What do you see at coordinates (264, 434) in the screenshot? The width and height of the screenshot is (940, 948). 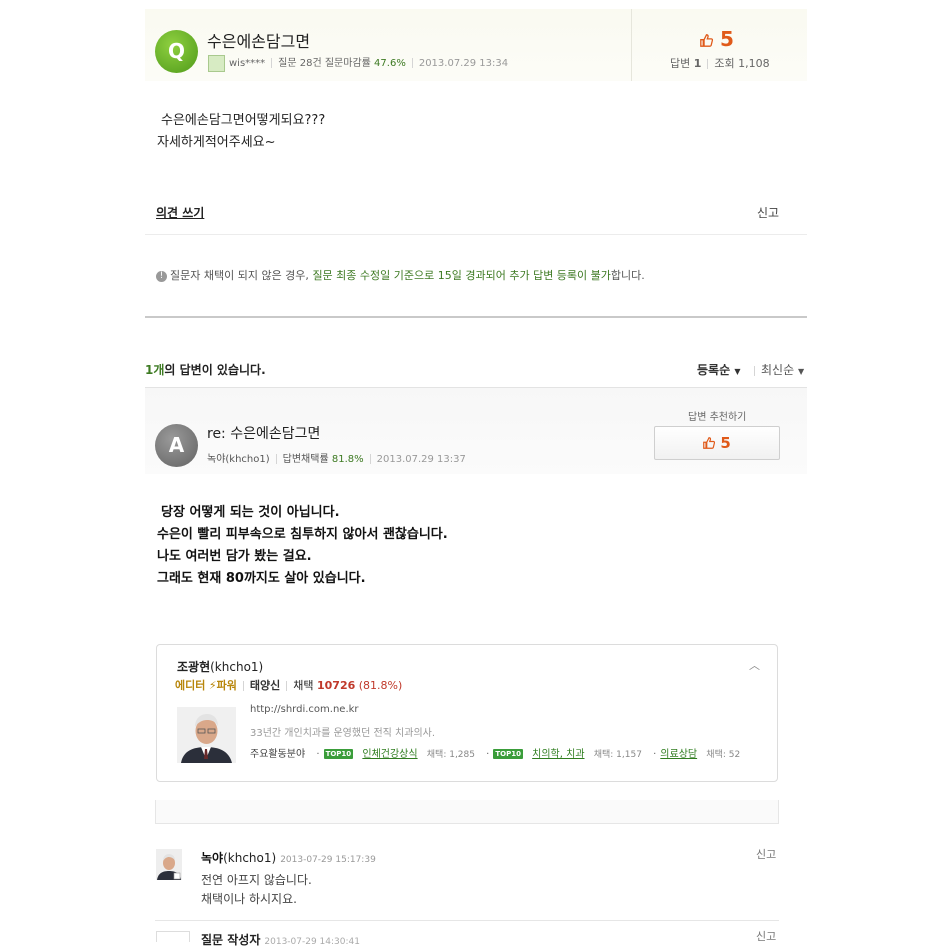 I see `answer-title: re: 수은에손담그면` at bounding box center [264, 434].